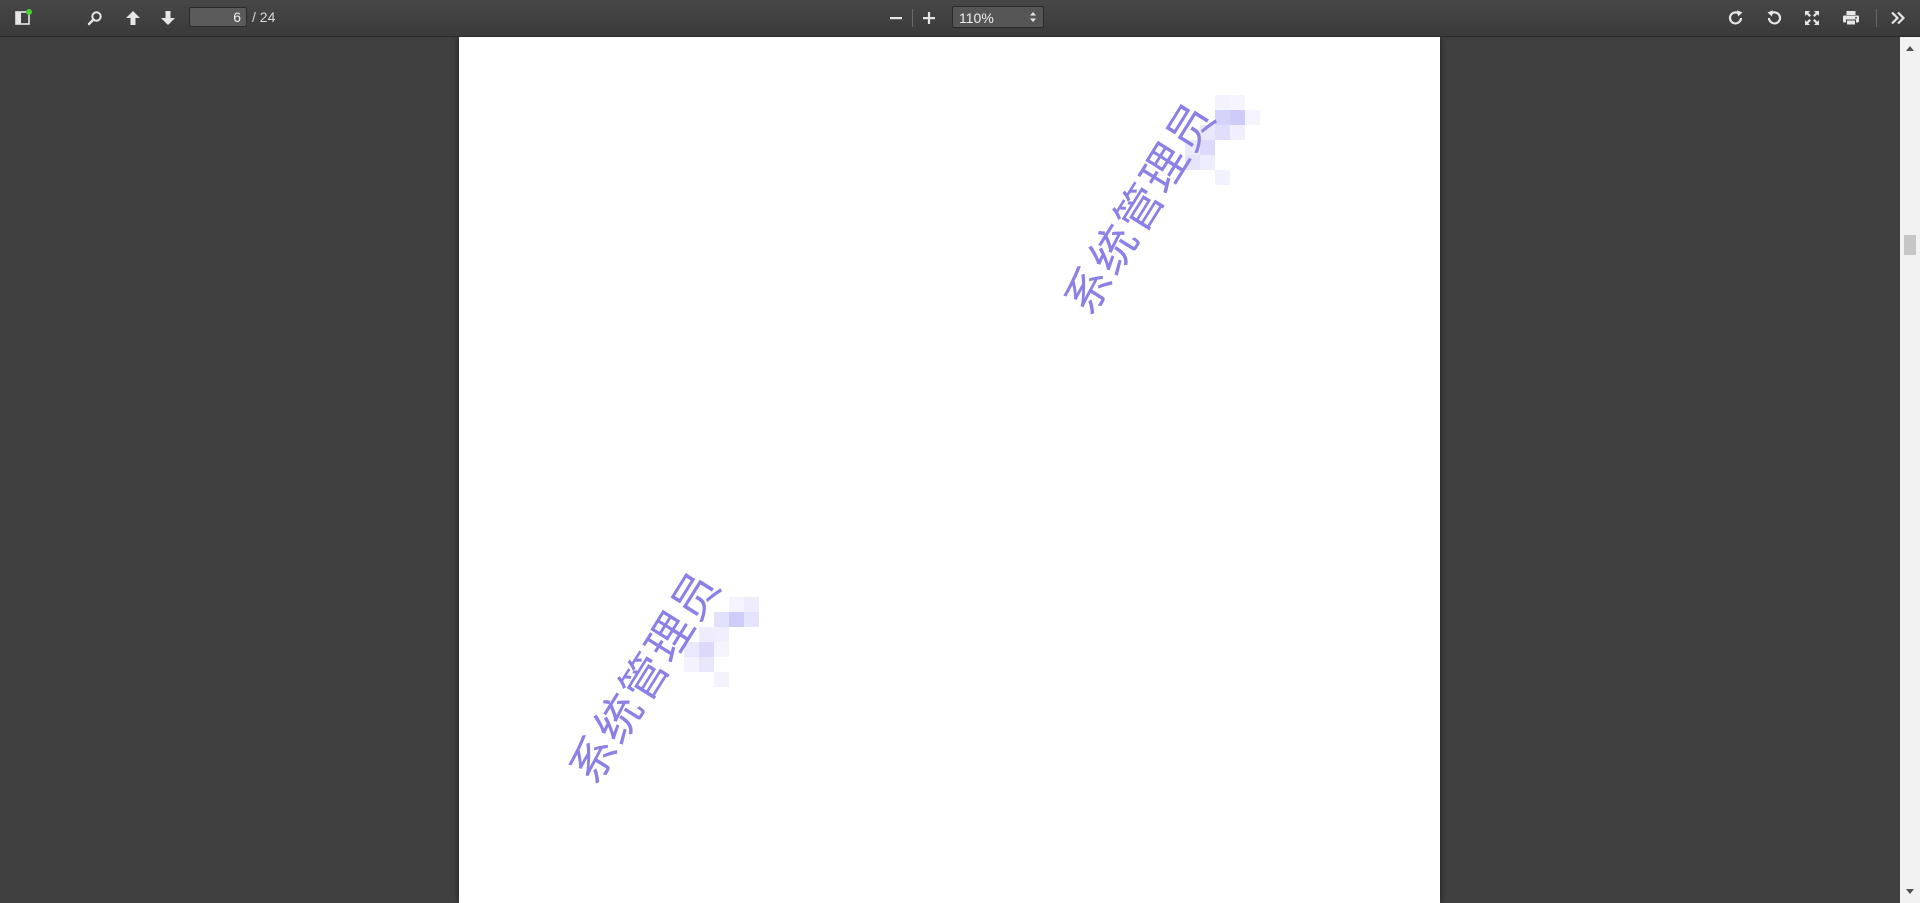 The image size is (1920, 903). I want to click on minus-icon, so click(896, 18).